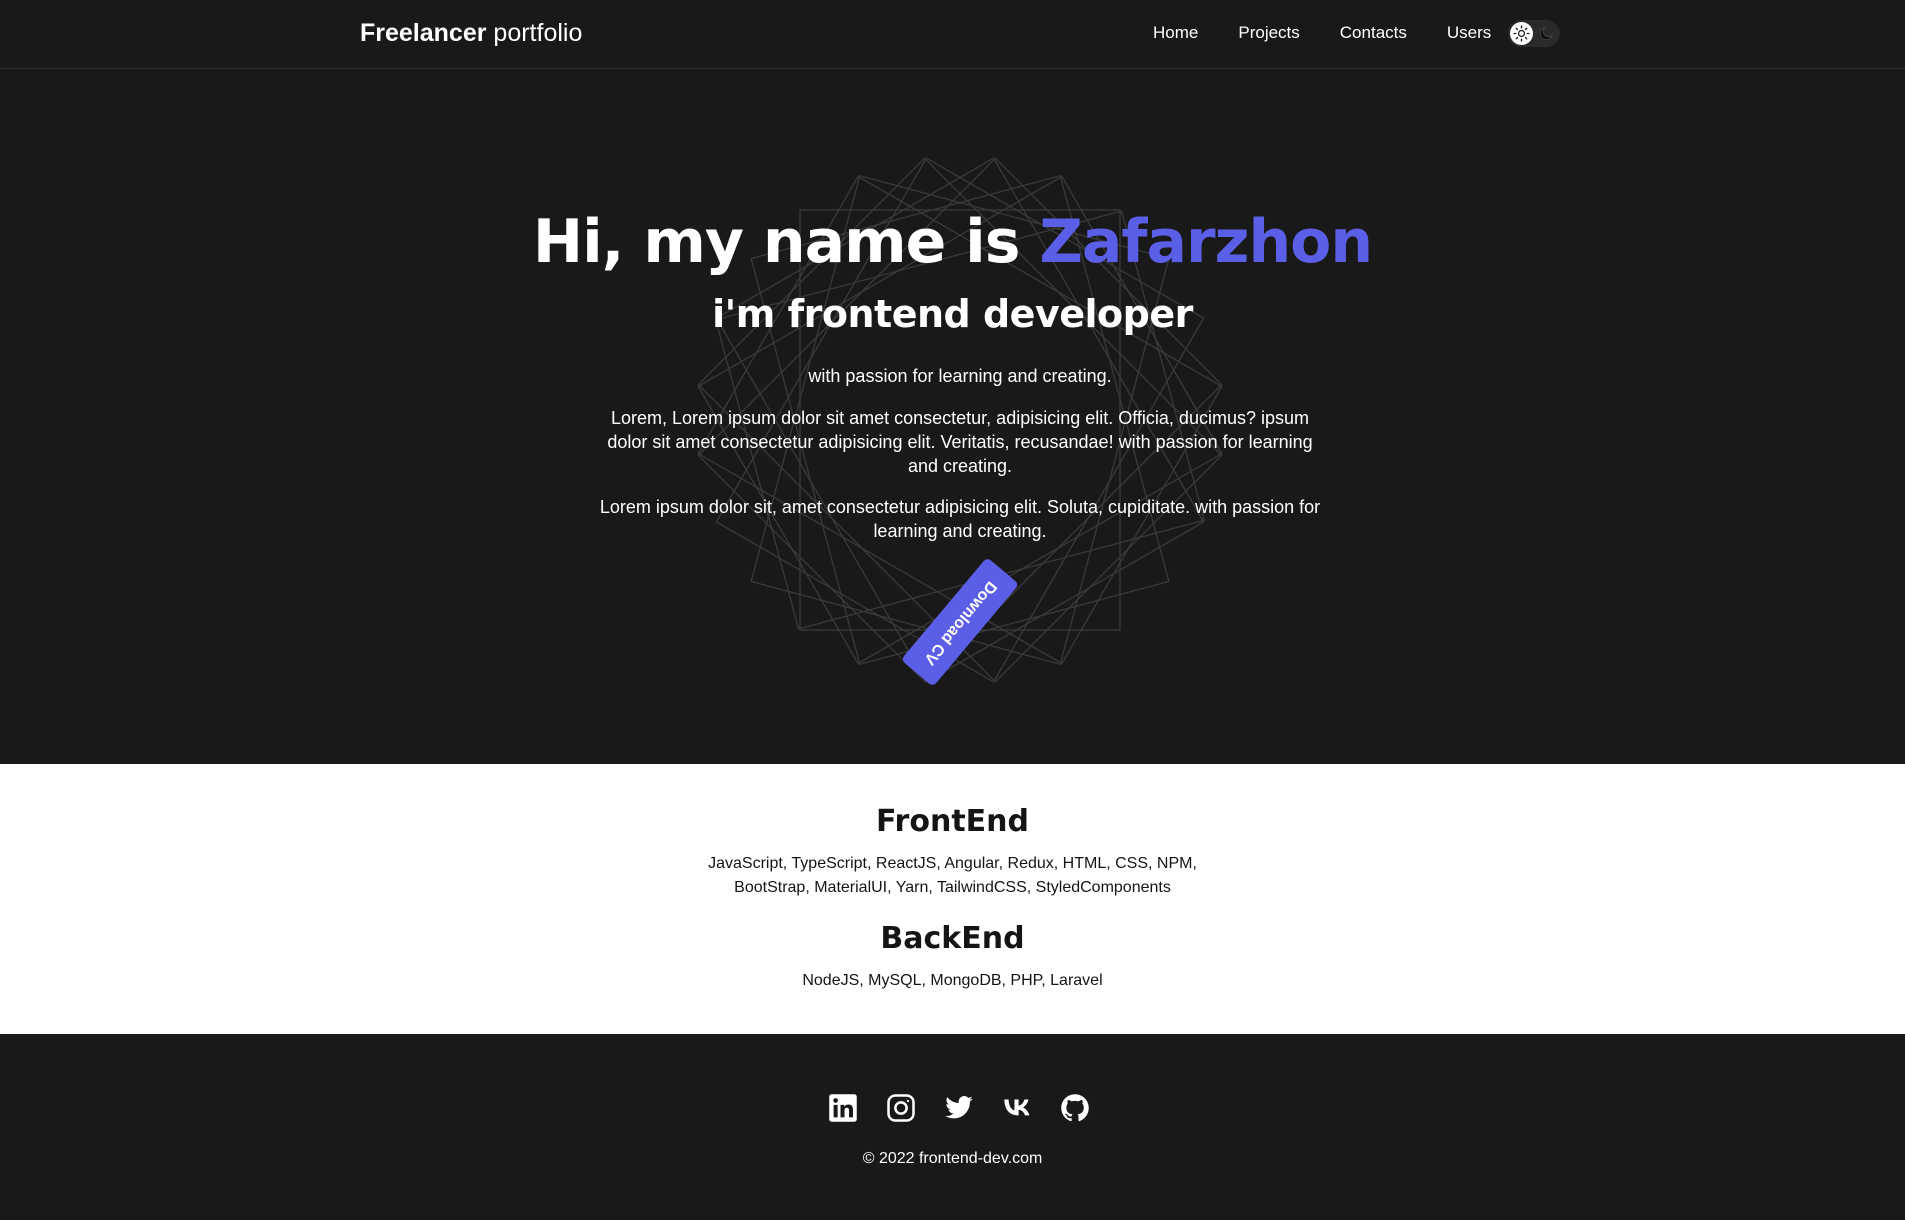 The image size is (1905, 1220). I want to click on instagram-icon, so click(901, 1108).